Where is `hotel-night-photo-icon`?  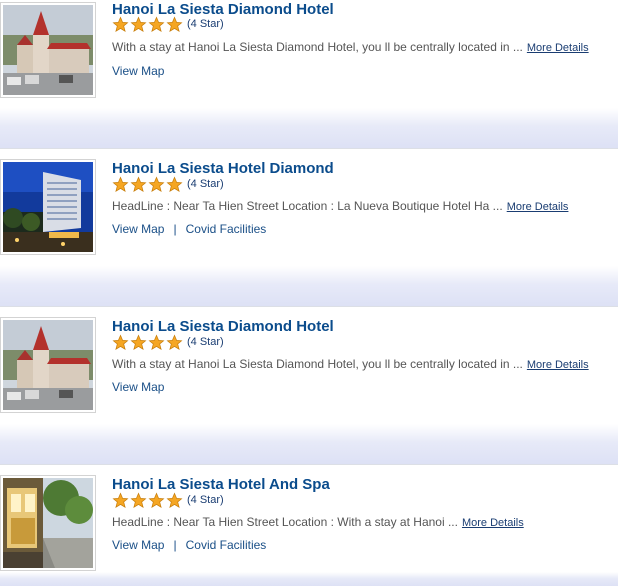 hotel-night-photo-icon is located at coordinates (48, 207).